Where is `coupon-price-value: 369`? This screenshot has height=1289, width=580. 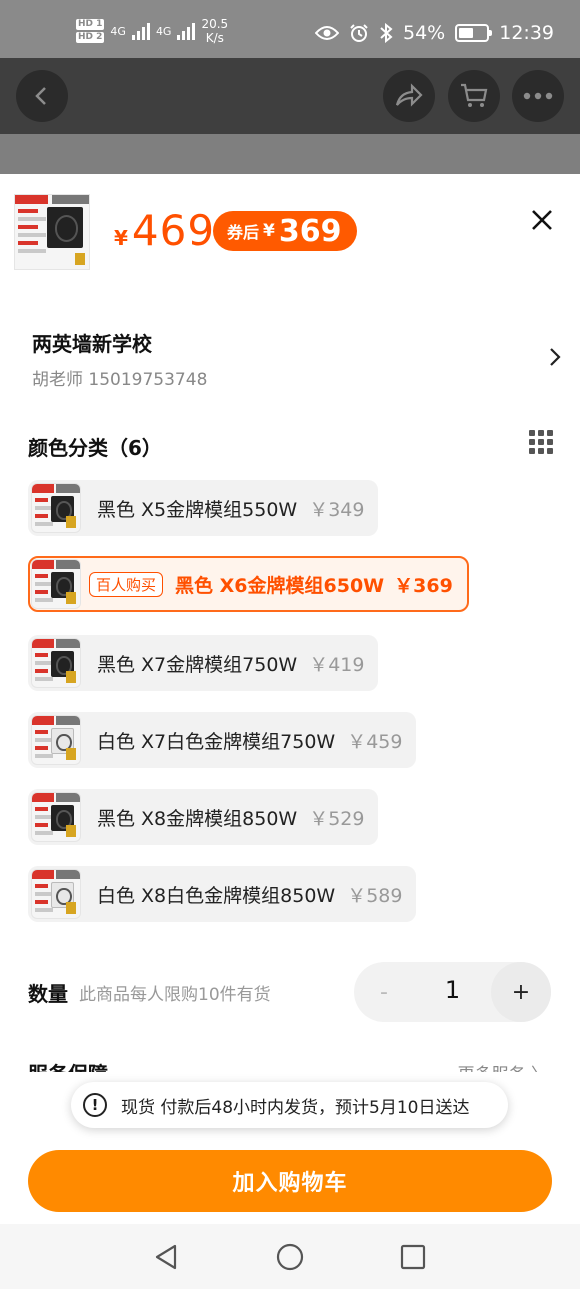 coupon-price-value: 369 is located at coordinates (310, 231).